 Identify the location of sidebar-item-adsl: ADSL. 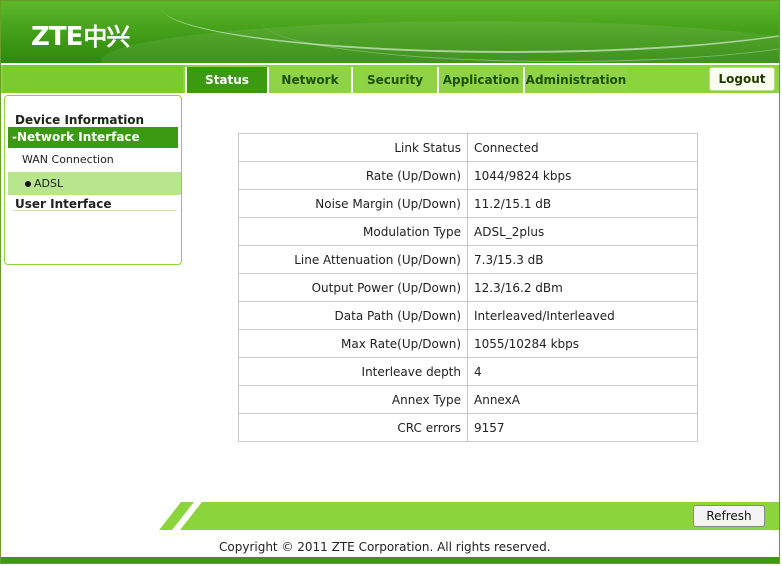
(94, 183).